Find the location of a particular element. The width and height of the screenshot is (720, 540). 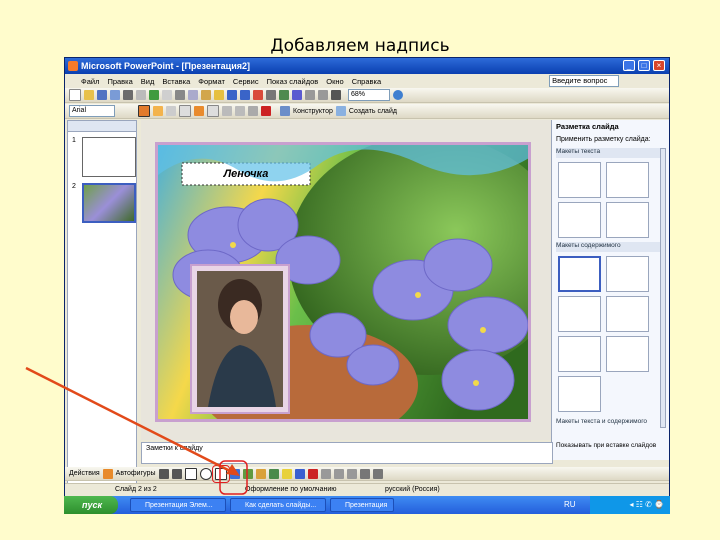

highlight-box is located at coordinates (233, 477).